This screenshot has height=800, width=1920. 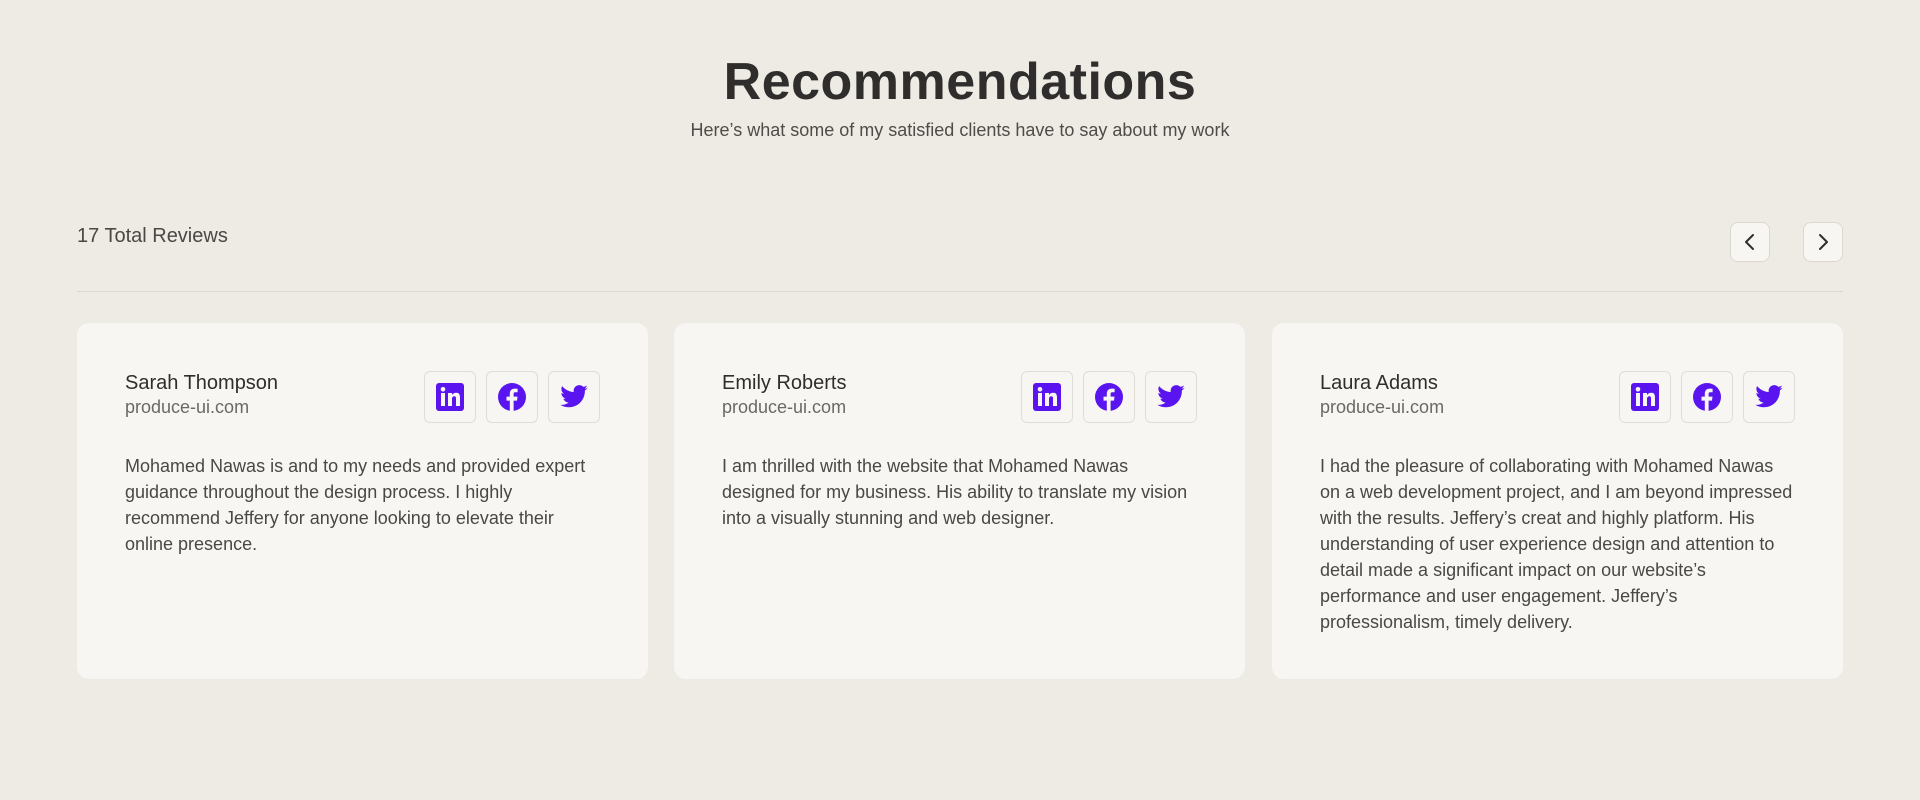 What do you see at coordinates (152, 236) in the screenshot?
I see `total-reviews-count: 17 Total Reviews` at bounding box center [152, 236].